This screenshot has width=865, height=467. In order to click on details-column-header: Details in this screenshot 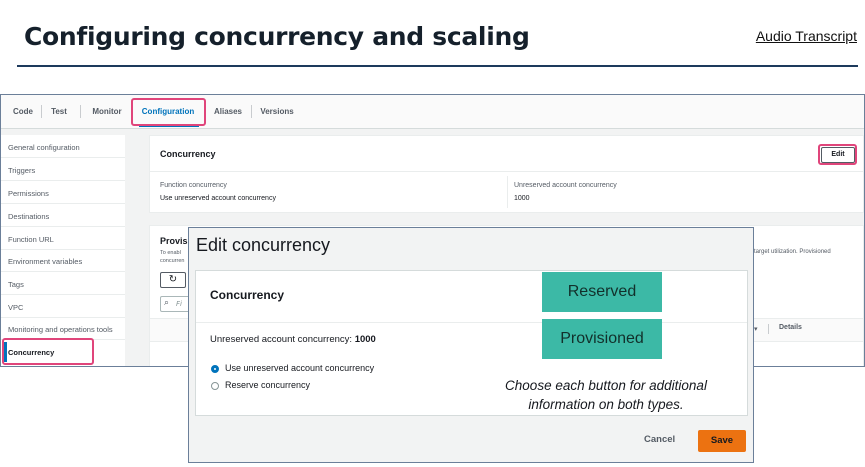, I will do `click(790, 327)`.